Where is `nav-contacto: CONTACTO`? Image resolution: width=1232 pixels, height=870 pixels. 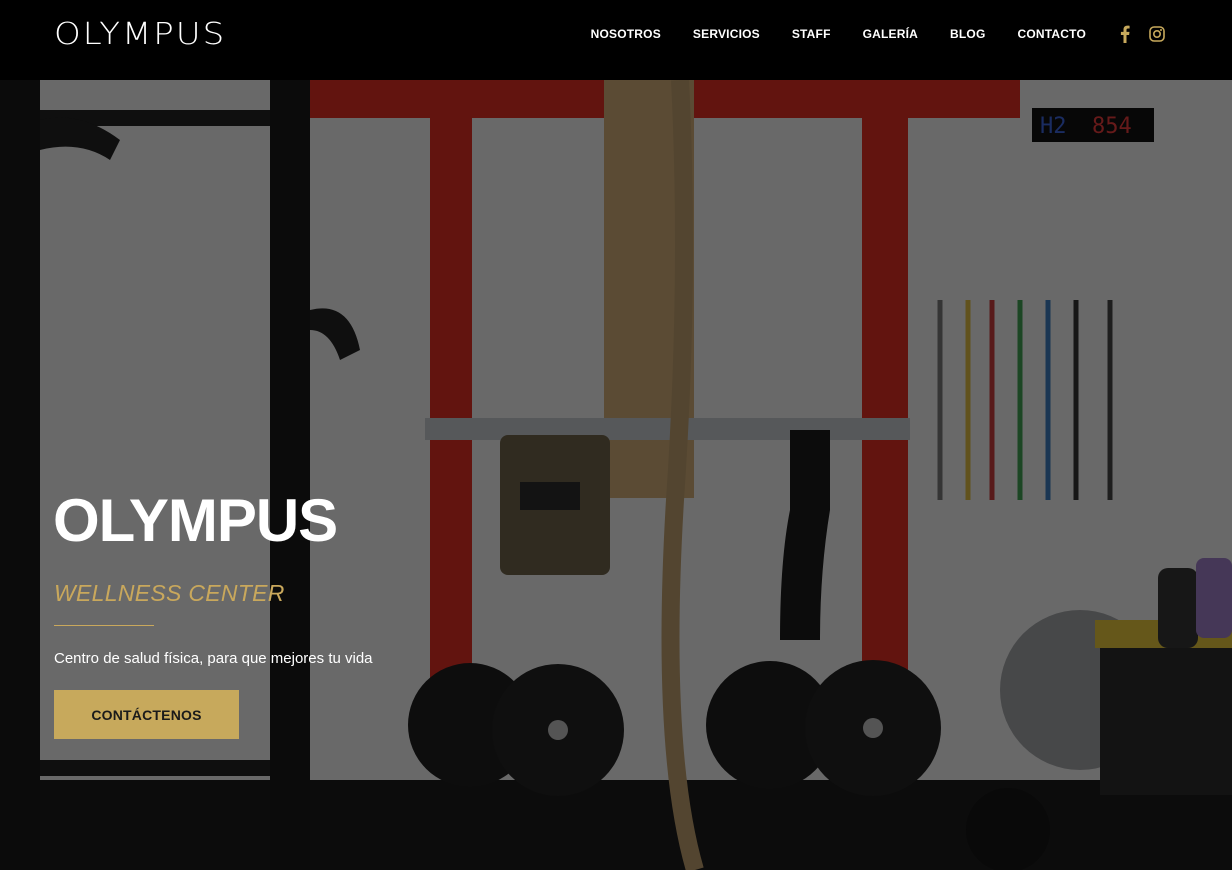
nav-contacto: CONTACTO is located at coordinates (1052, 34).